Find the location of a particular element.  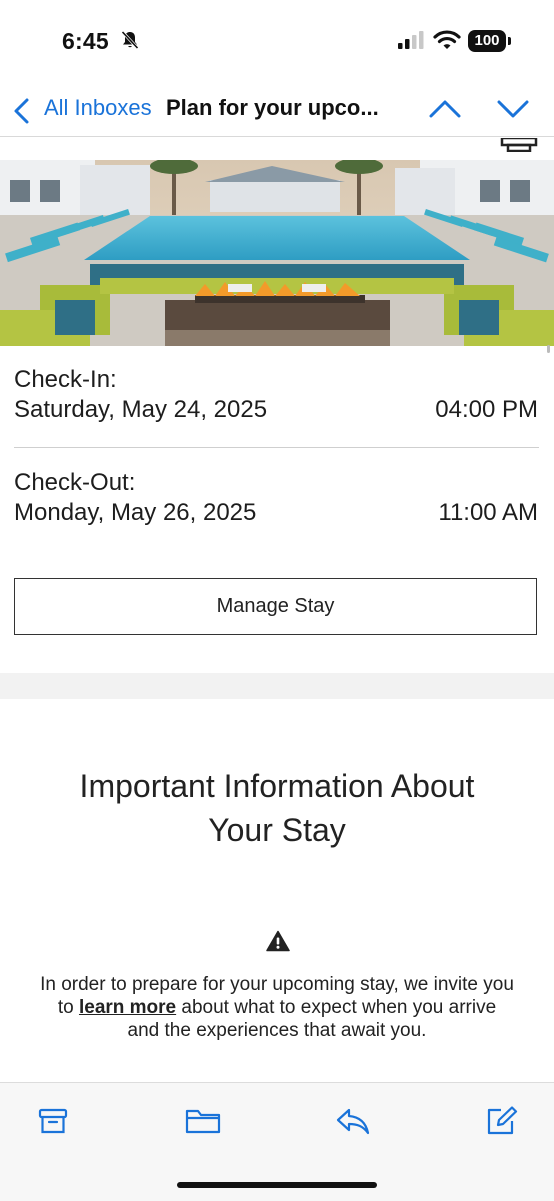

status-bar: 6:45 100 is located at coordinates (277, 43).